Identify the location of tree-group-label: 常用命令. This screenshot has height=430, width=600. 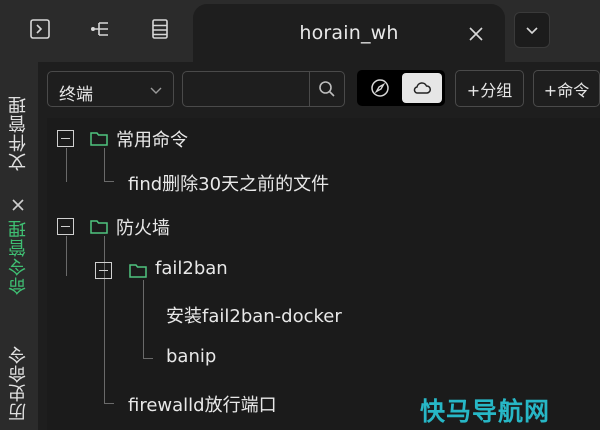
(152, 140).